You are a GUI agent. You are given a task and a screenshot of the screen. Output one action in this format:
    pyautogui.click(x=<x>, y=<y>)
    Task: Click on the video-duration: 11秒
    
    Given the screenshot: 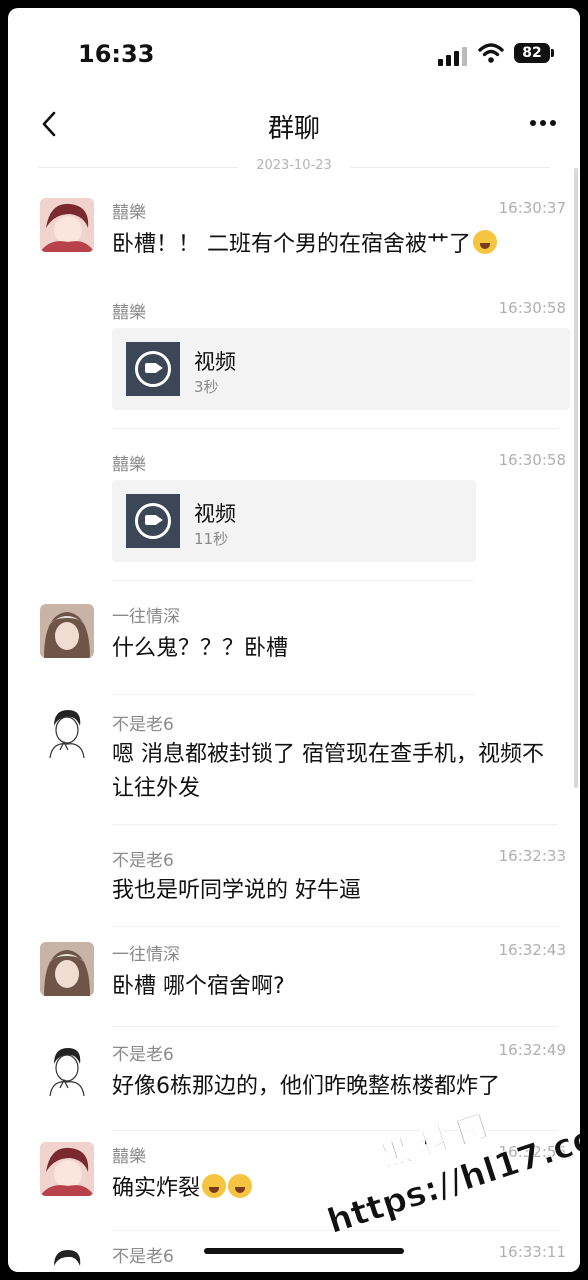 What is the action you would take?
    pyautogui.click(x=211, y=539)
    